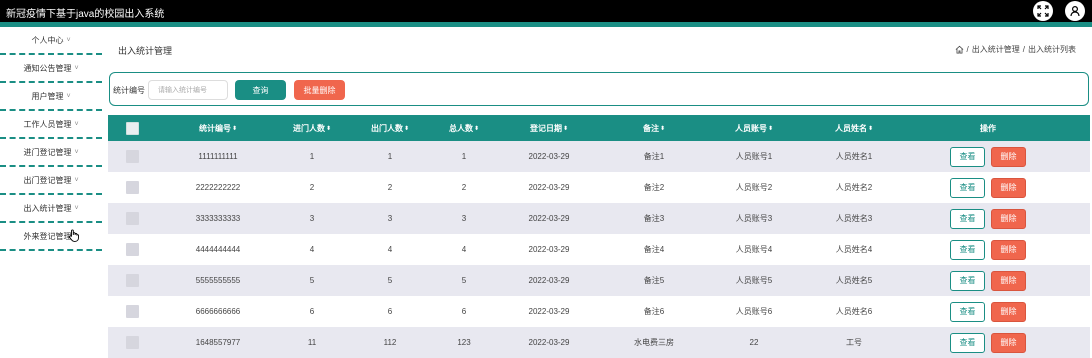 This screenshot has height=358, width=1092. What do you see at coordinates (996, 49) in the screenshot?
I see `breadcrumb-item: 出入统计管理` at bounding box center [996, 49].